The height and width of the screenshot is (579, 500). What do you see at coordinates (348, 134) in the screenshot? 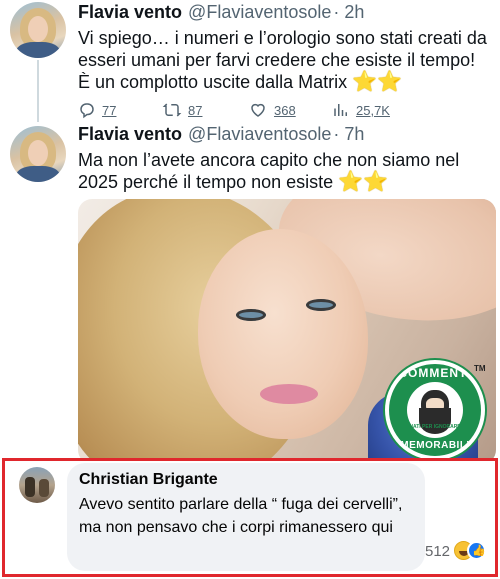
I see `tweet-time: · 7h` at bounding box center [348, 134].